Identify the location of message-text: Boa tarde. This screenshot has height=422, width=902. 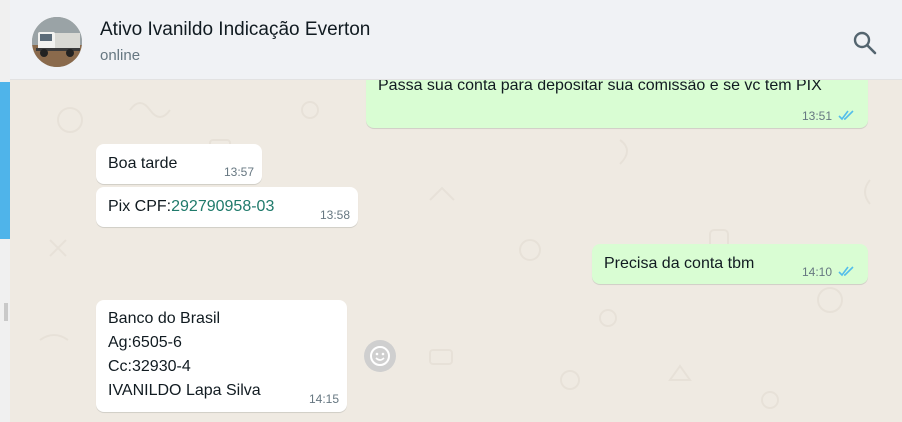
(143, 163).